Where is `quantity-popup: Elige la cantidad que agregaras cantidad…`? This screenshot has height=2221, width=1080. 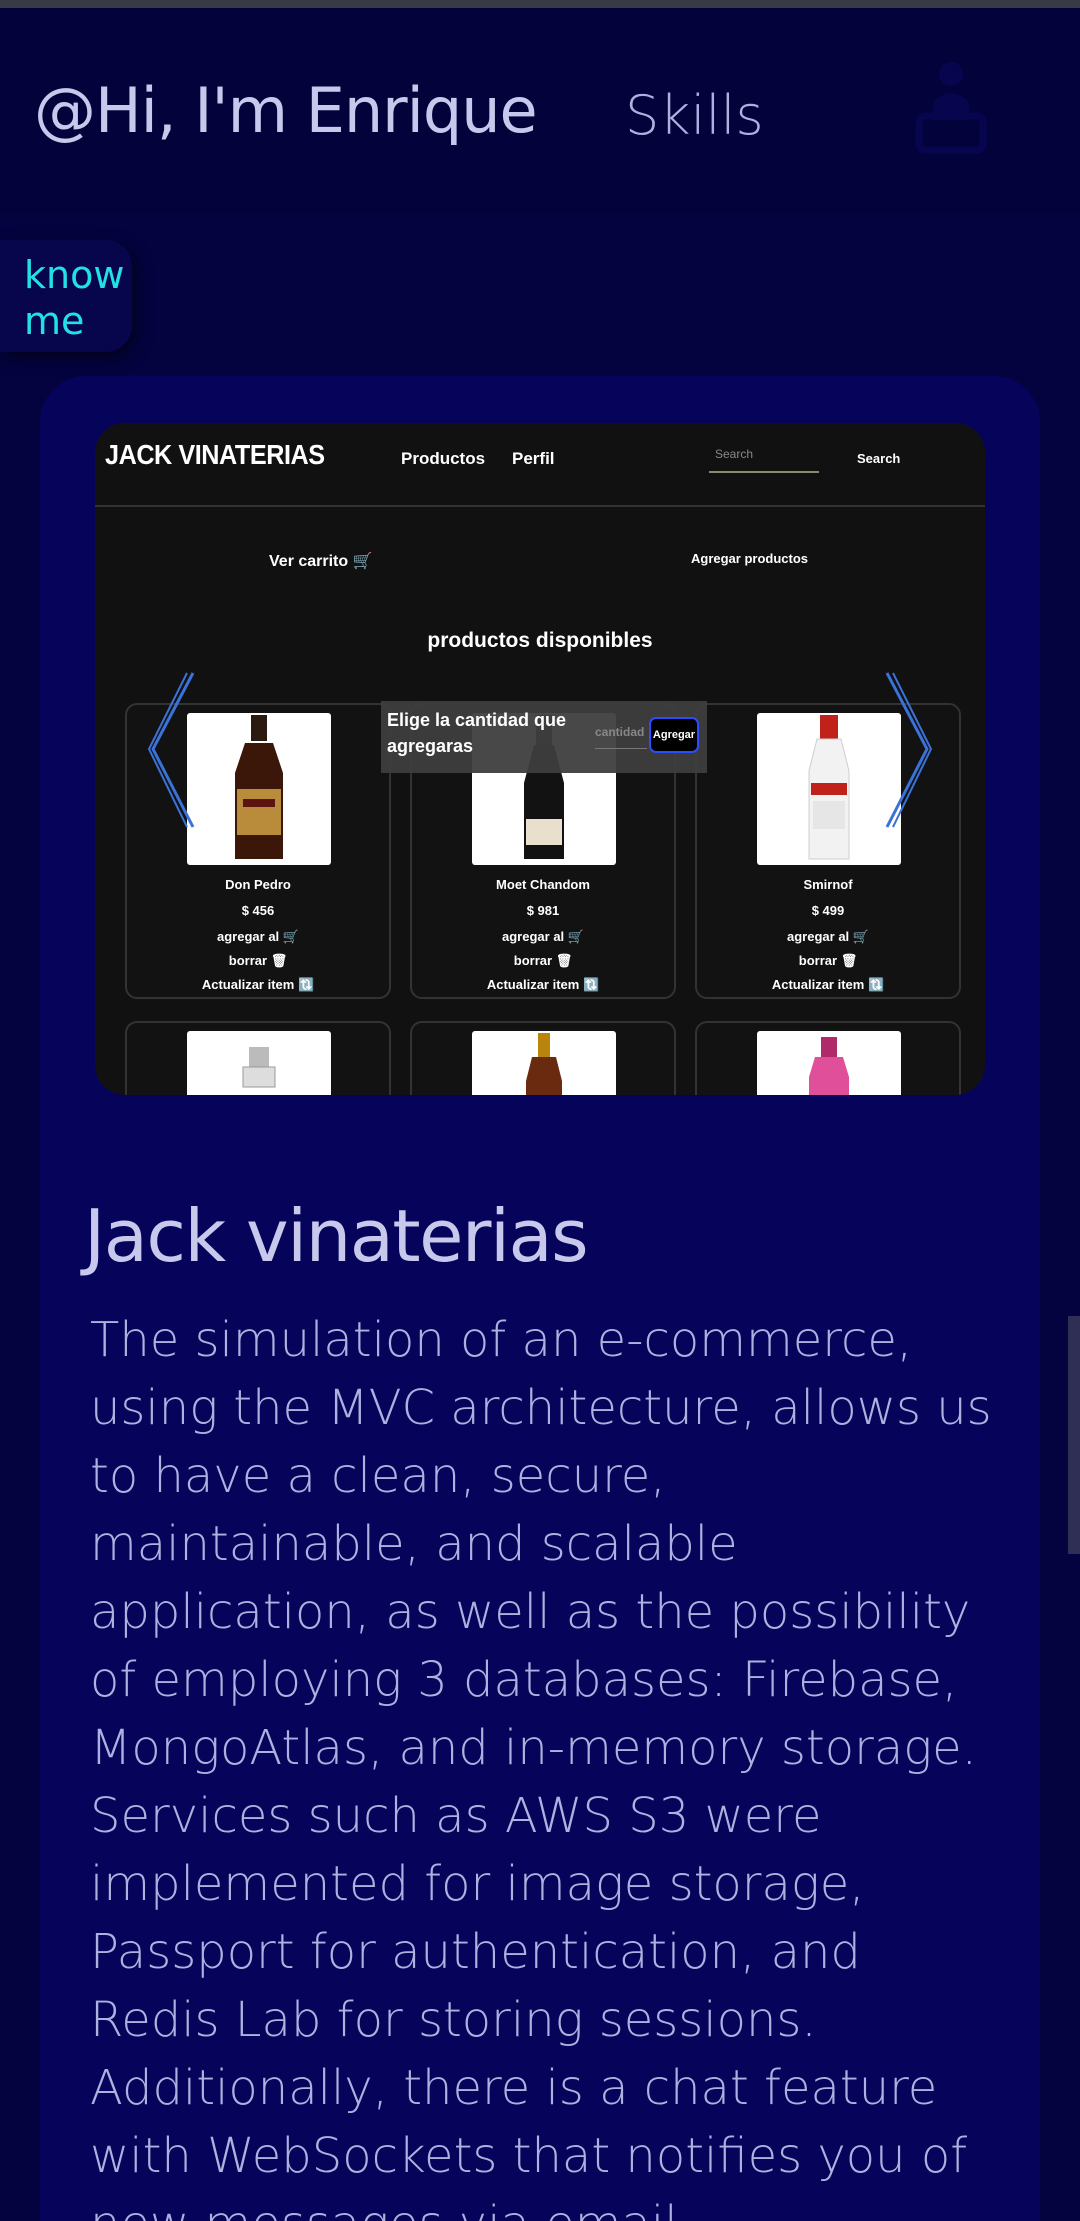 quantity-popup: Elige la cantidad que agregaras cantidad… is located at coordinates (544, 737).